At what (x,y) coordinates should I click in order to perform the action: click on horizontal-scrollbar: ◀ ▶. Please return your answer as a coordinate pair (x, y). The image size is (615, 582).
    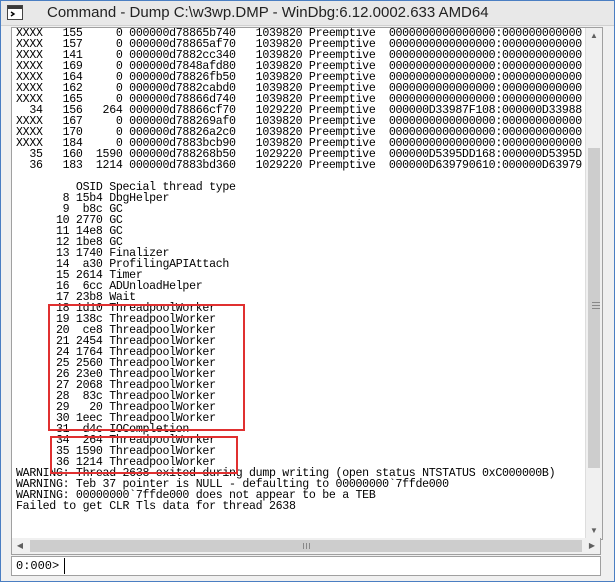
    Looking at the image, I should click on (306, 546).